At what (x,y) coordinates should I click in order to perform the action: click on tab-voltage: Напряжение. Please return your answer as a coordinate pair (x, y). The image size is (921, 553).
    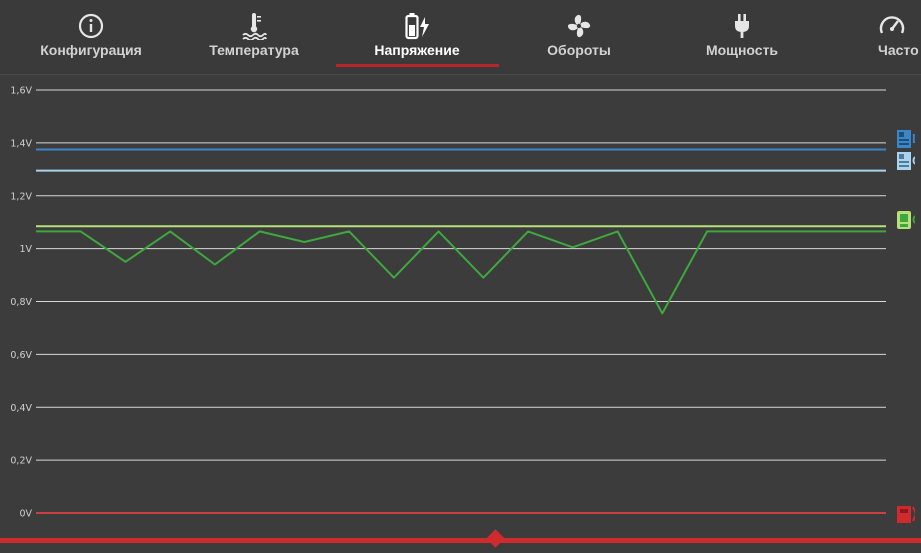
    Looking at the image, I should click on (417, 35).